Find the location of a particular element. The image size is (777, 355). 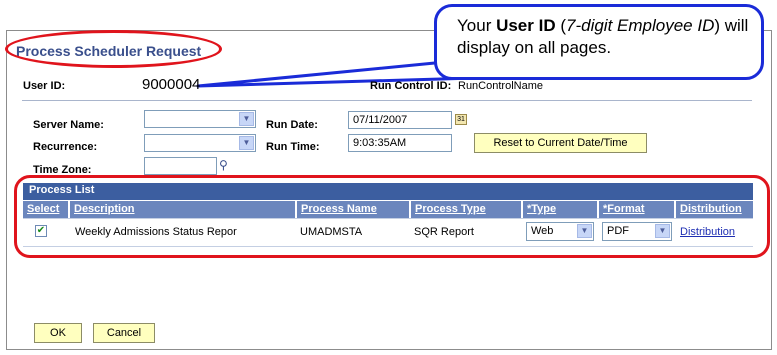

magnifier-icon: ⚲ is located at coordinates (223, 165).